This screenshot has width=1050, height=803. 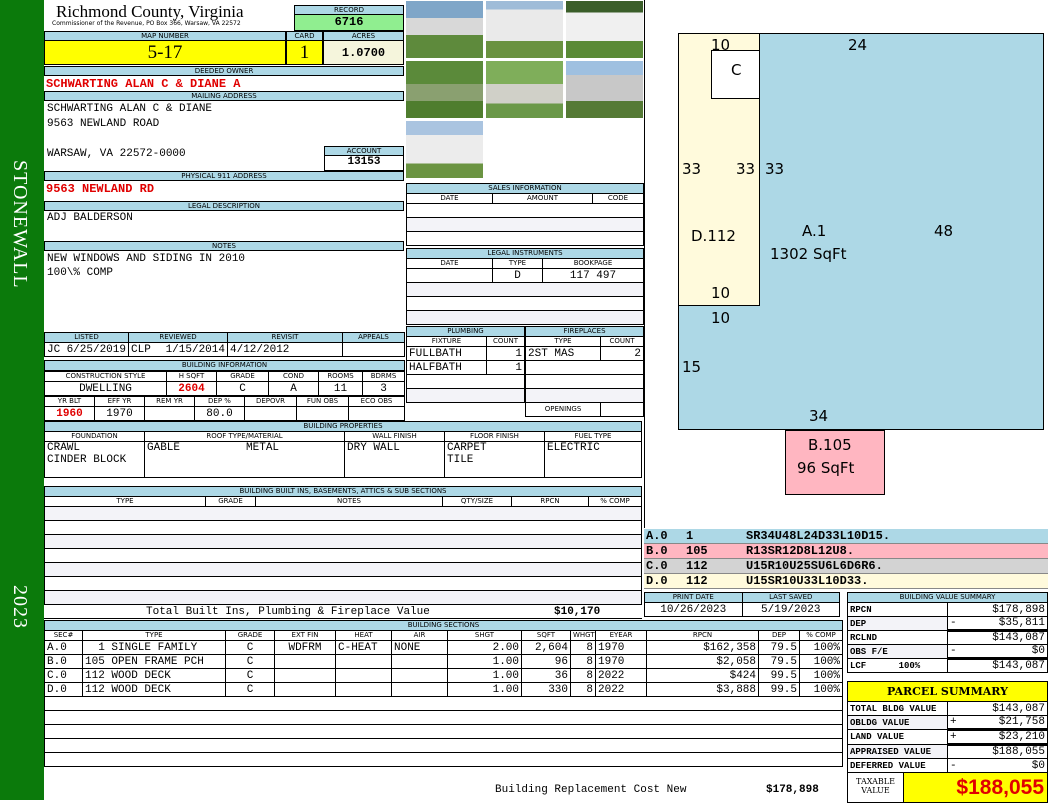 What do you see at coordinates (465, 331) in the screenshot?
I see `plumbing-label: PLUMBING` at bounding box center [465, 331].